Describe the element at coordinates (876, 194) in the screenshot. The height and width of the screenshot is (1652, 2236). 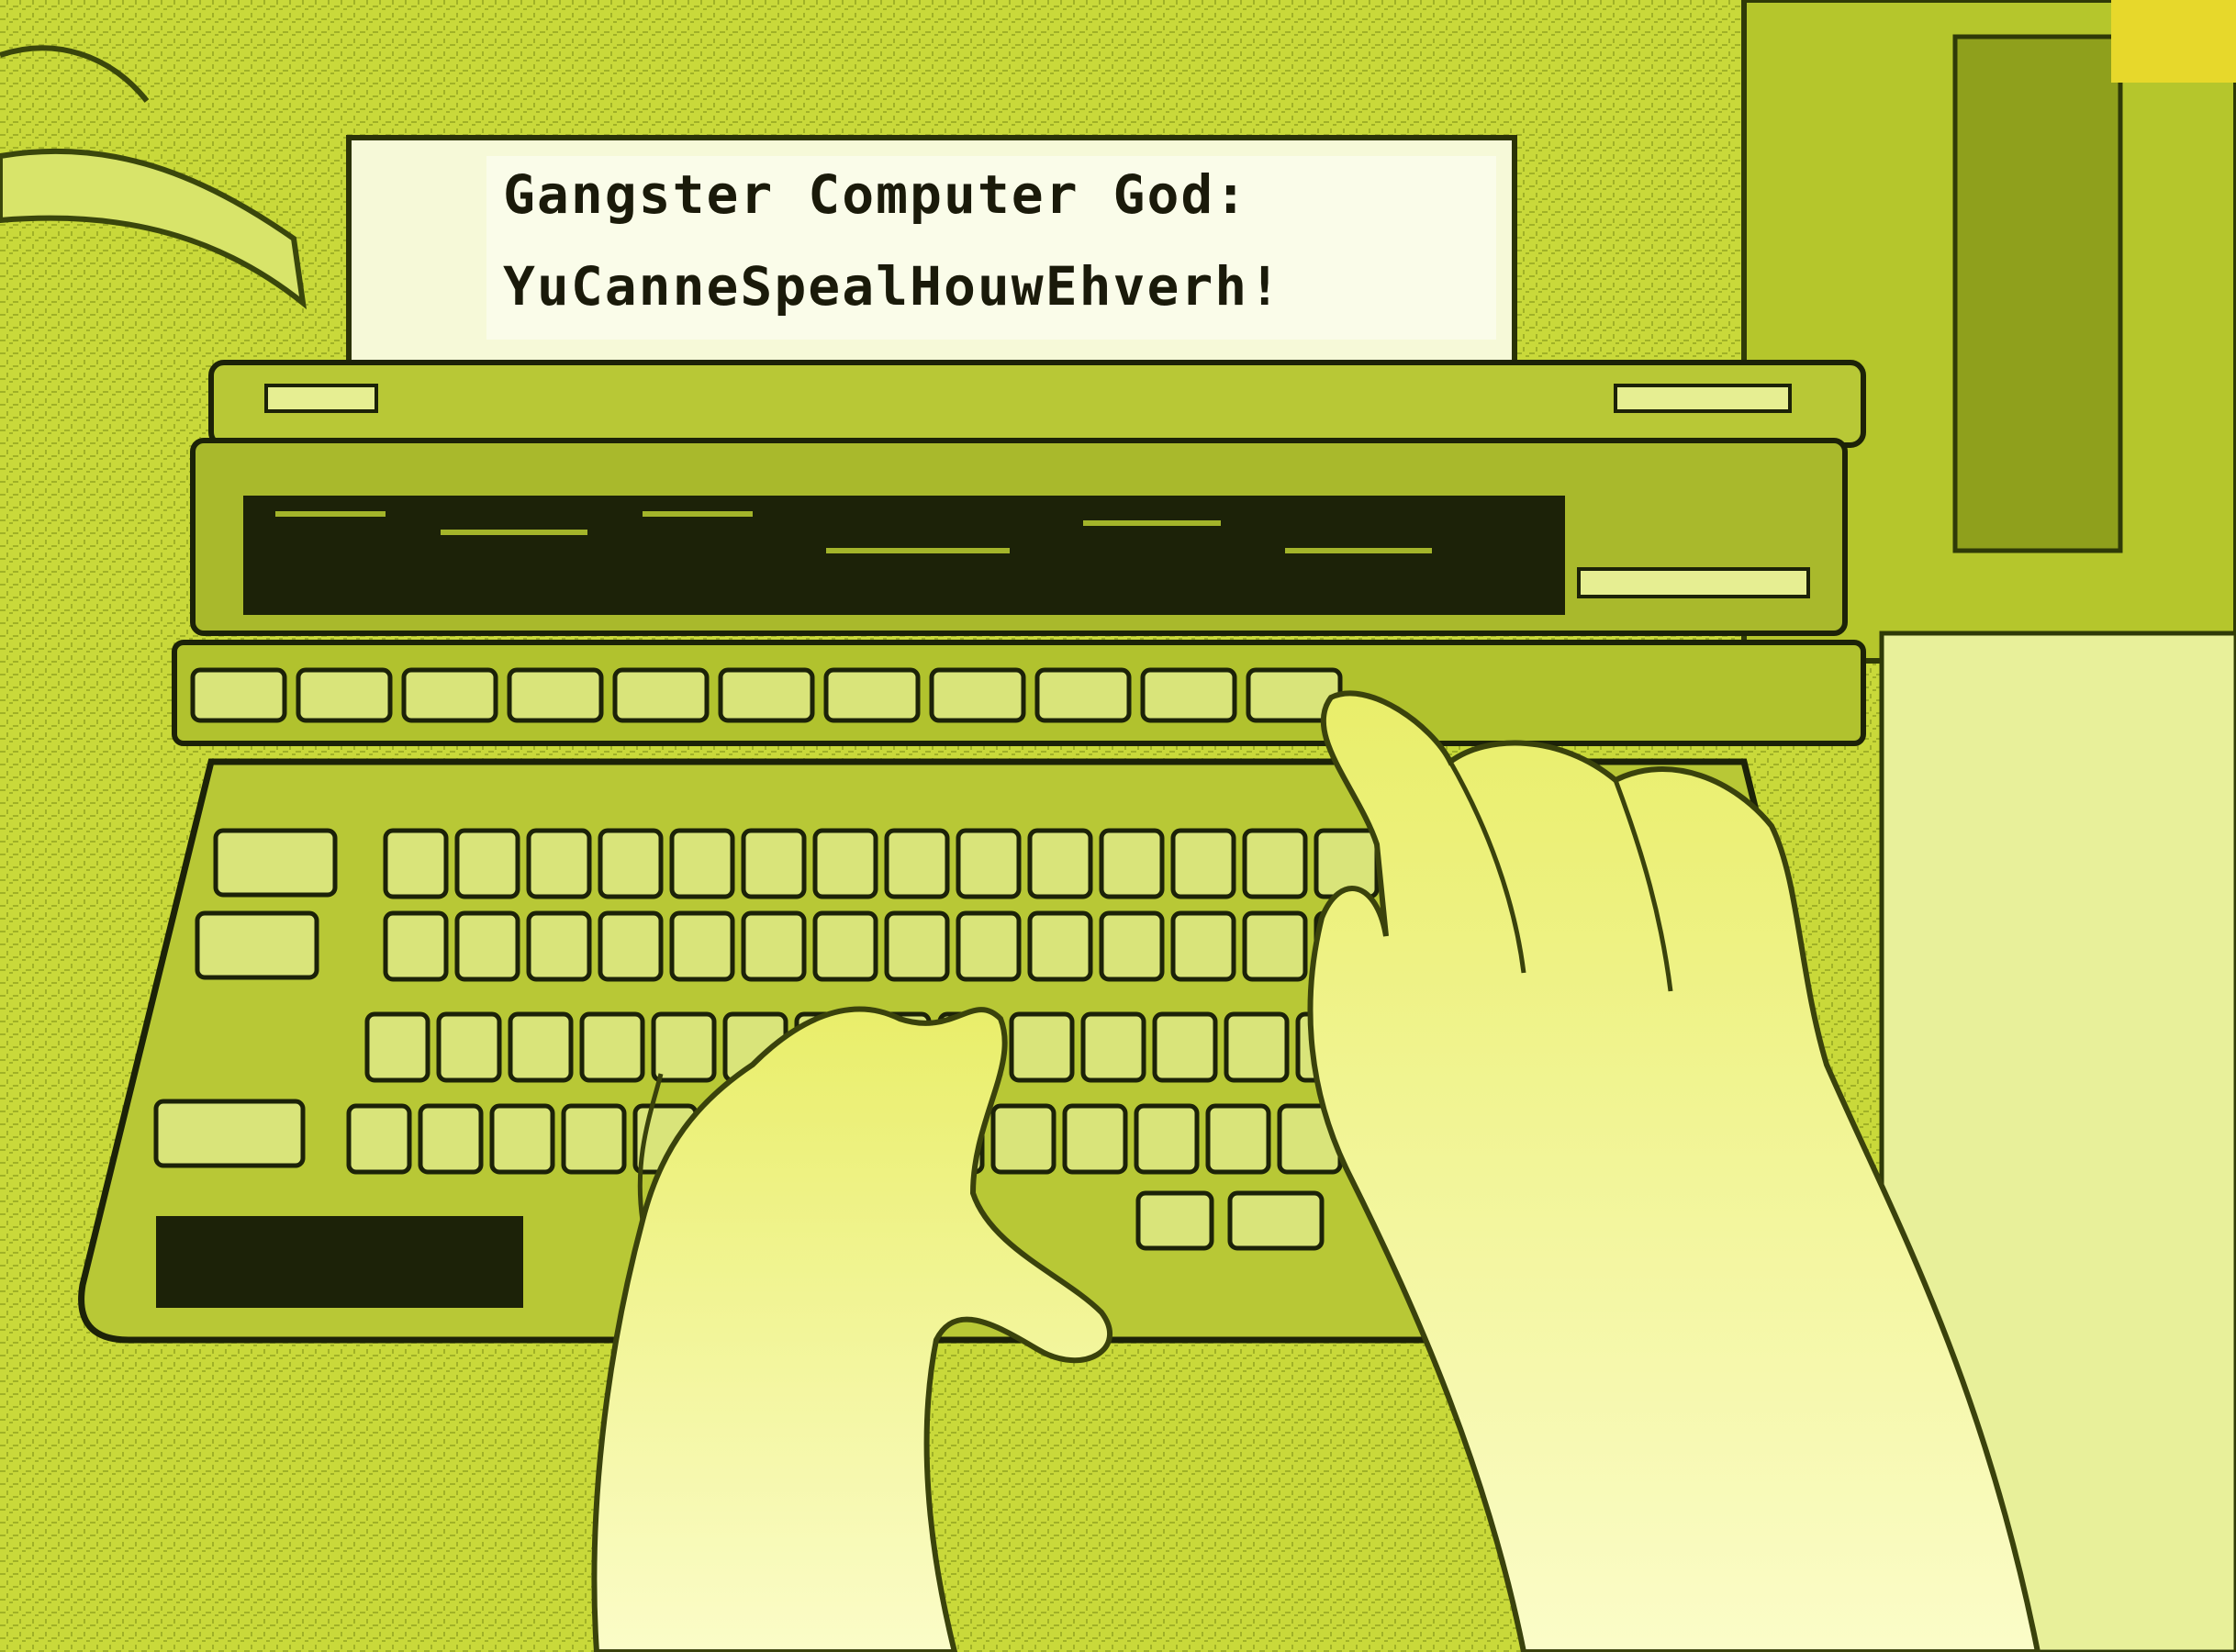
I see `paper-text-line-1: Gangster Computer God:` at that location.